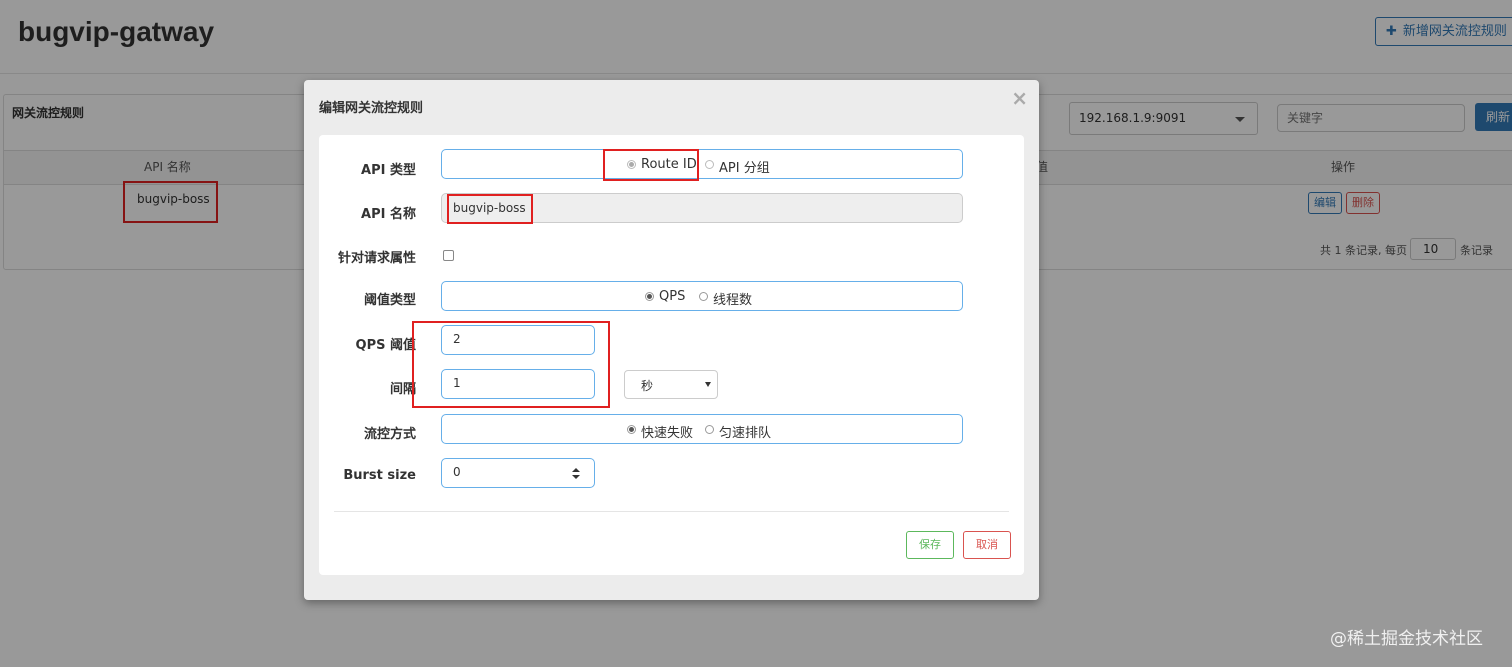 The image size is (1512, 667). What do you see at coordinates (385, 345) in the screenshot?
I see `count-label: QPS 阈值` at bounding box center [385, 345].